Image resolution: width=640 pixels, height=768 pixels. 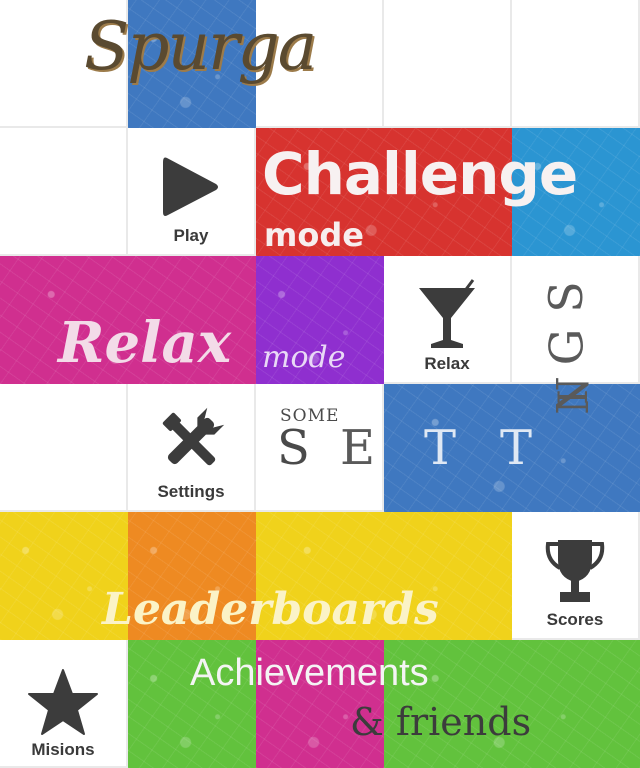 I want to click on settings-button: Settings, so click(x=192, y=448).